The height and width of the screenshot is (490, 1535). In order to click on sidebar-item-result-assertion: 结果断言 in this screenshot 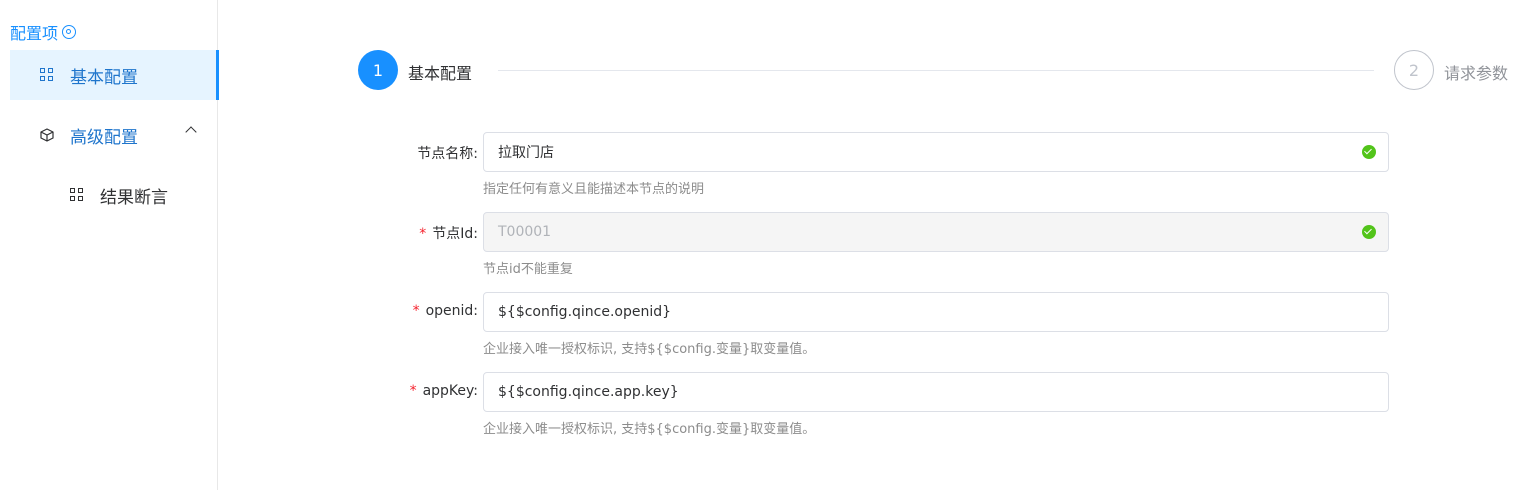, I will do `click(112, 195)`.